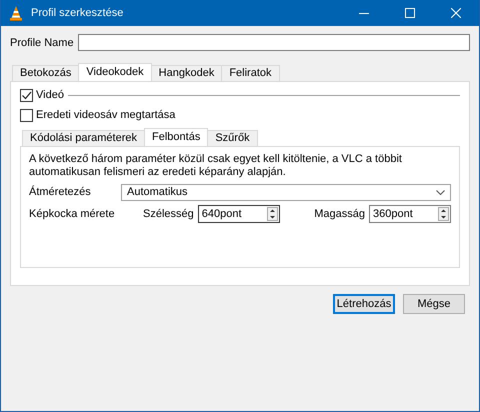 This screenshot has height=412, width=480. What do you see at coordinates (186, 73) in the screenshot?
I see `tab: Hangkodek` at bounding box center [186, 73].